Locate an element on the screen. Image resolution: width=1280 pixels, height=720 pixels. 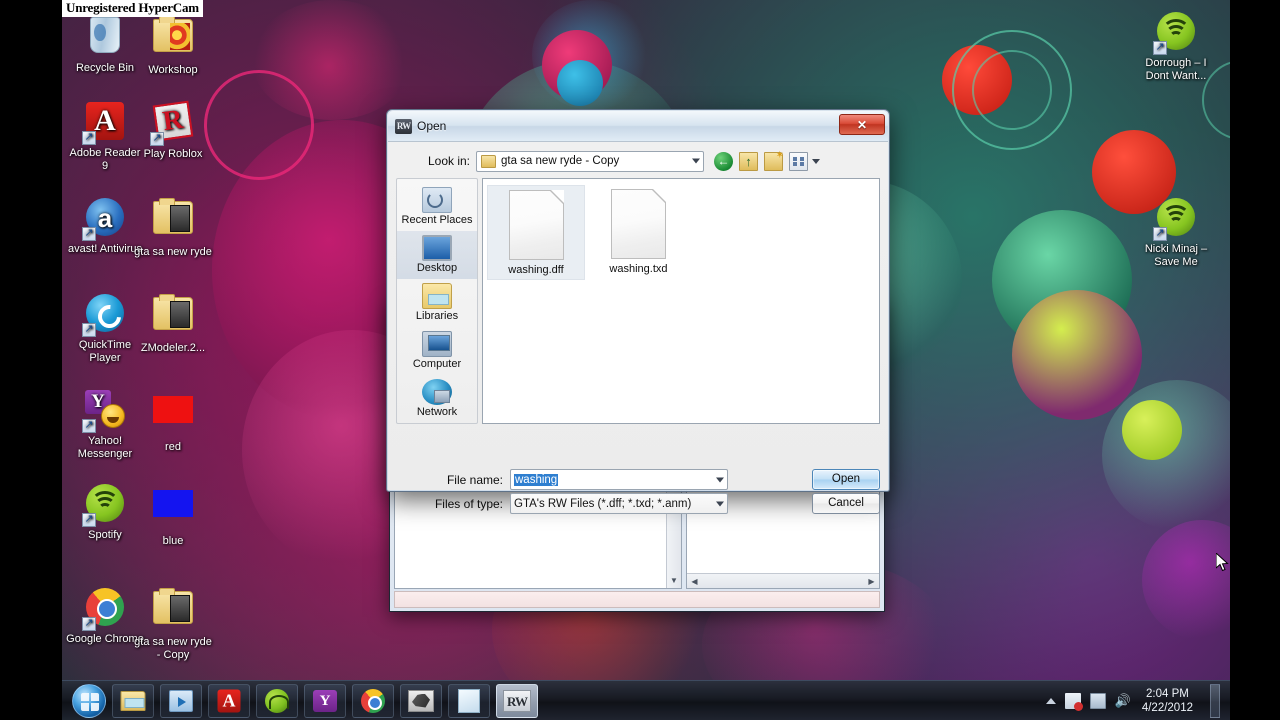
cancel-button: Cancel is located at coordinates (846, 503).